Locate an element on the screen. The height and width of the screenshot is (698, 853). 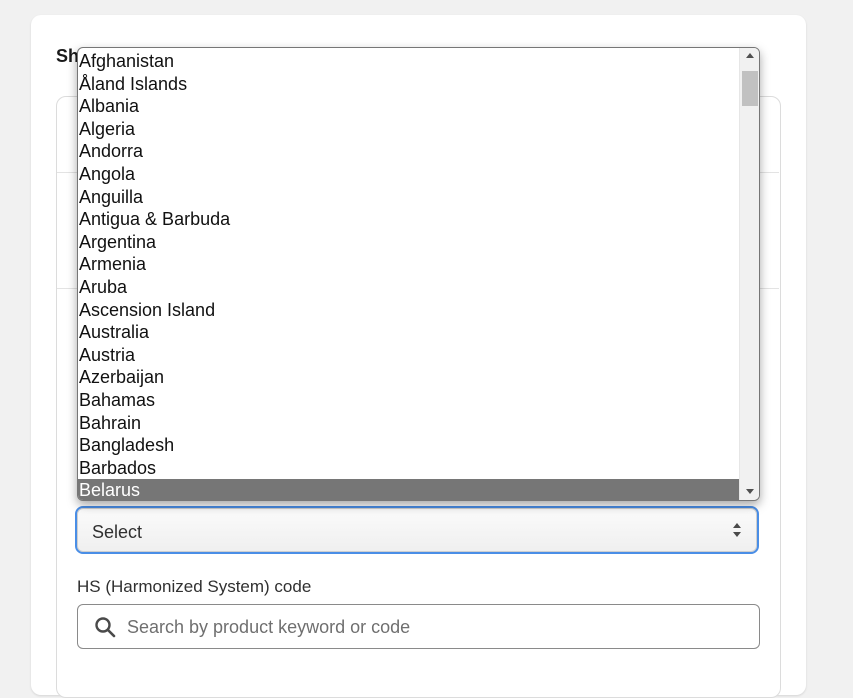
hs-code-search-input is located at coordinates (427, 627).